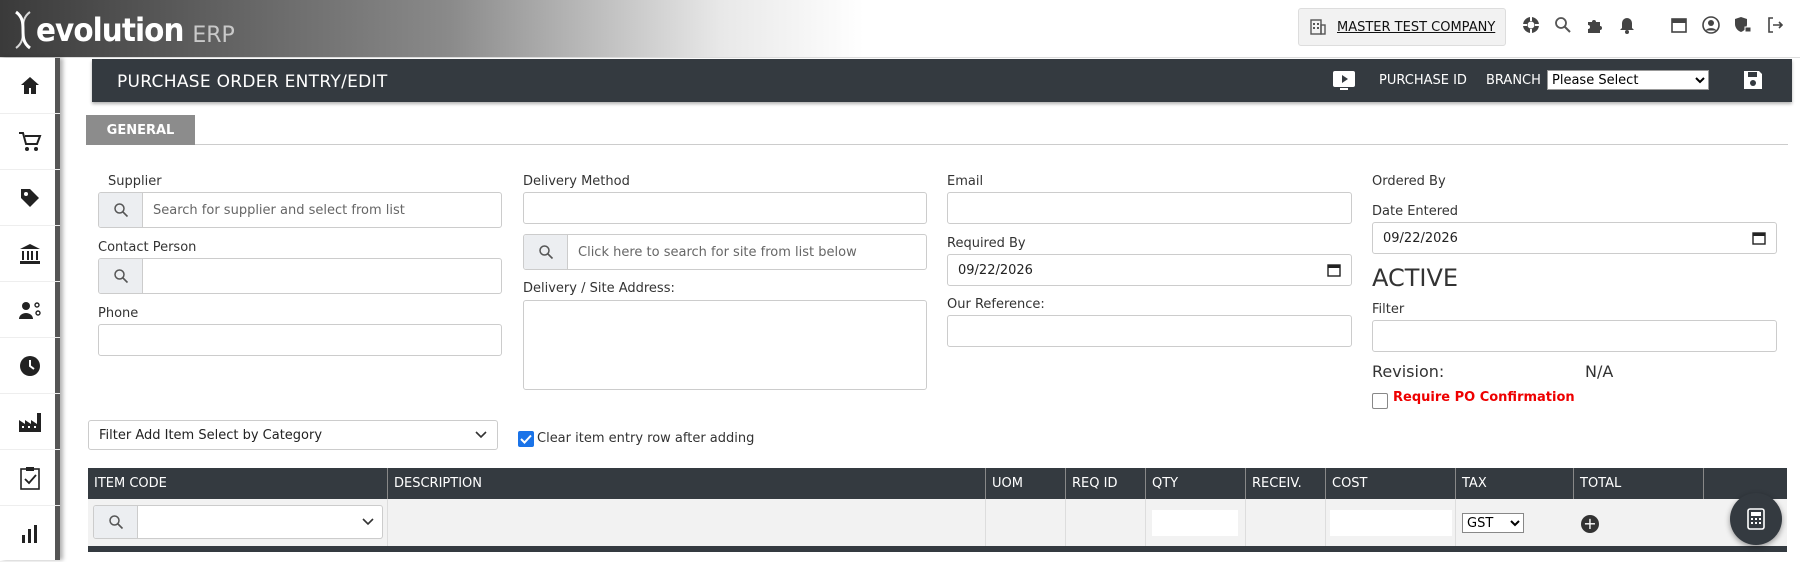 Image resolution: width=1800 pixels, height=562 pixels. What do you see at coordinates (1515, 483) in the screenshot?
I see `col-tax: TAX` at bounding box center [1515, 483].